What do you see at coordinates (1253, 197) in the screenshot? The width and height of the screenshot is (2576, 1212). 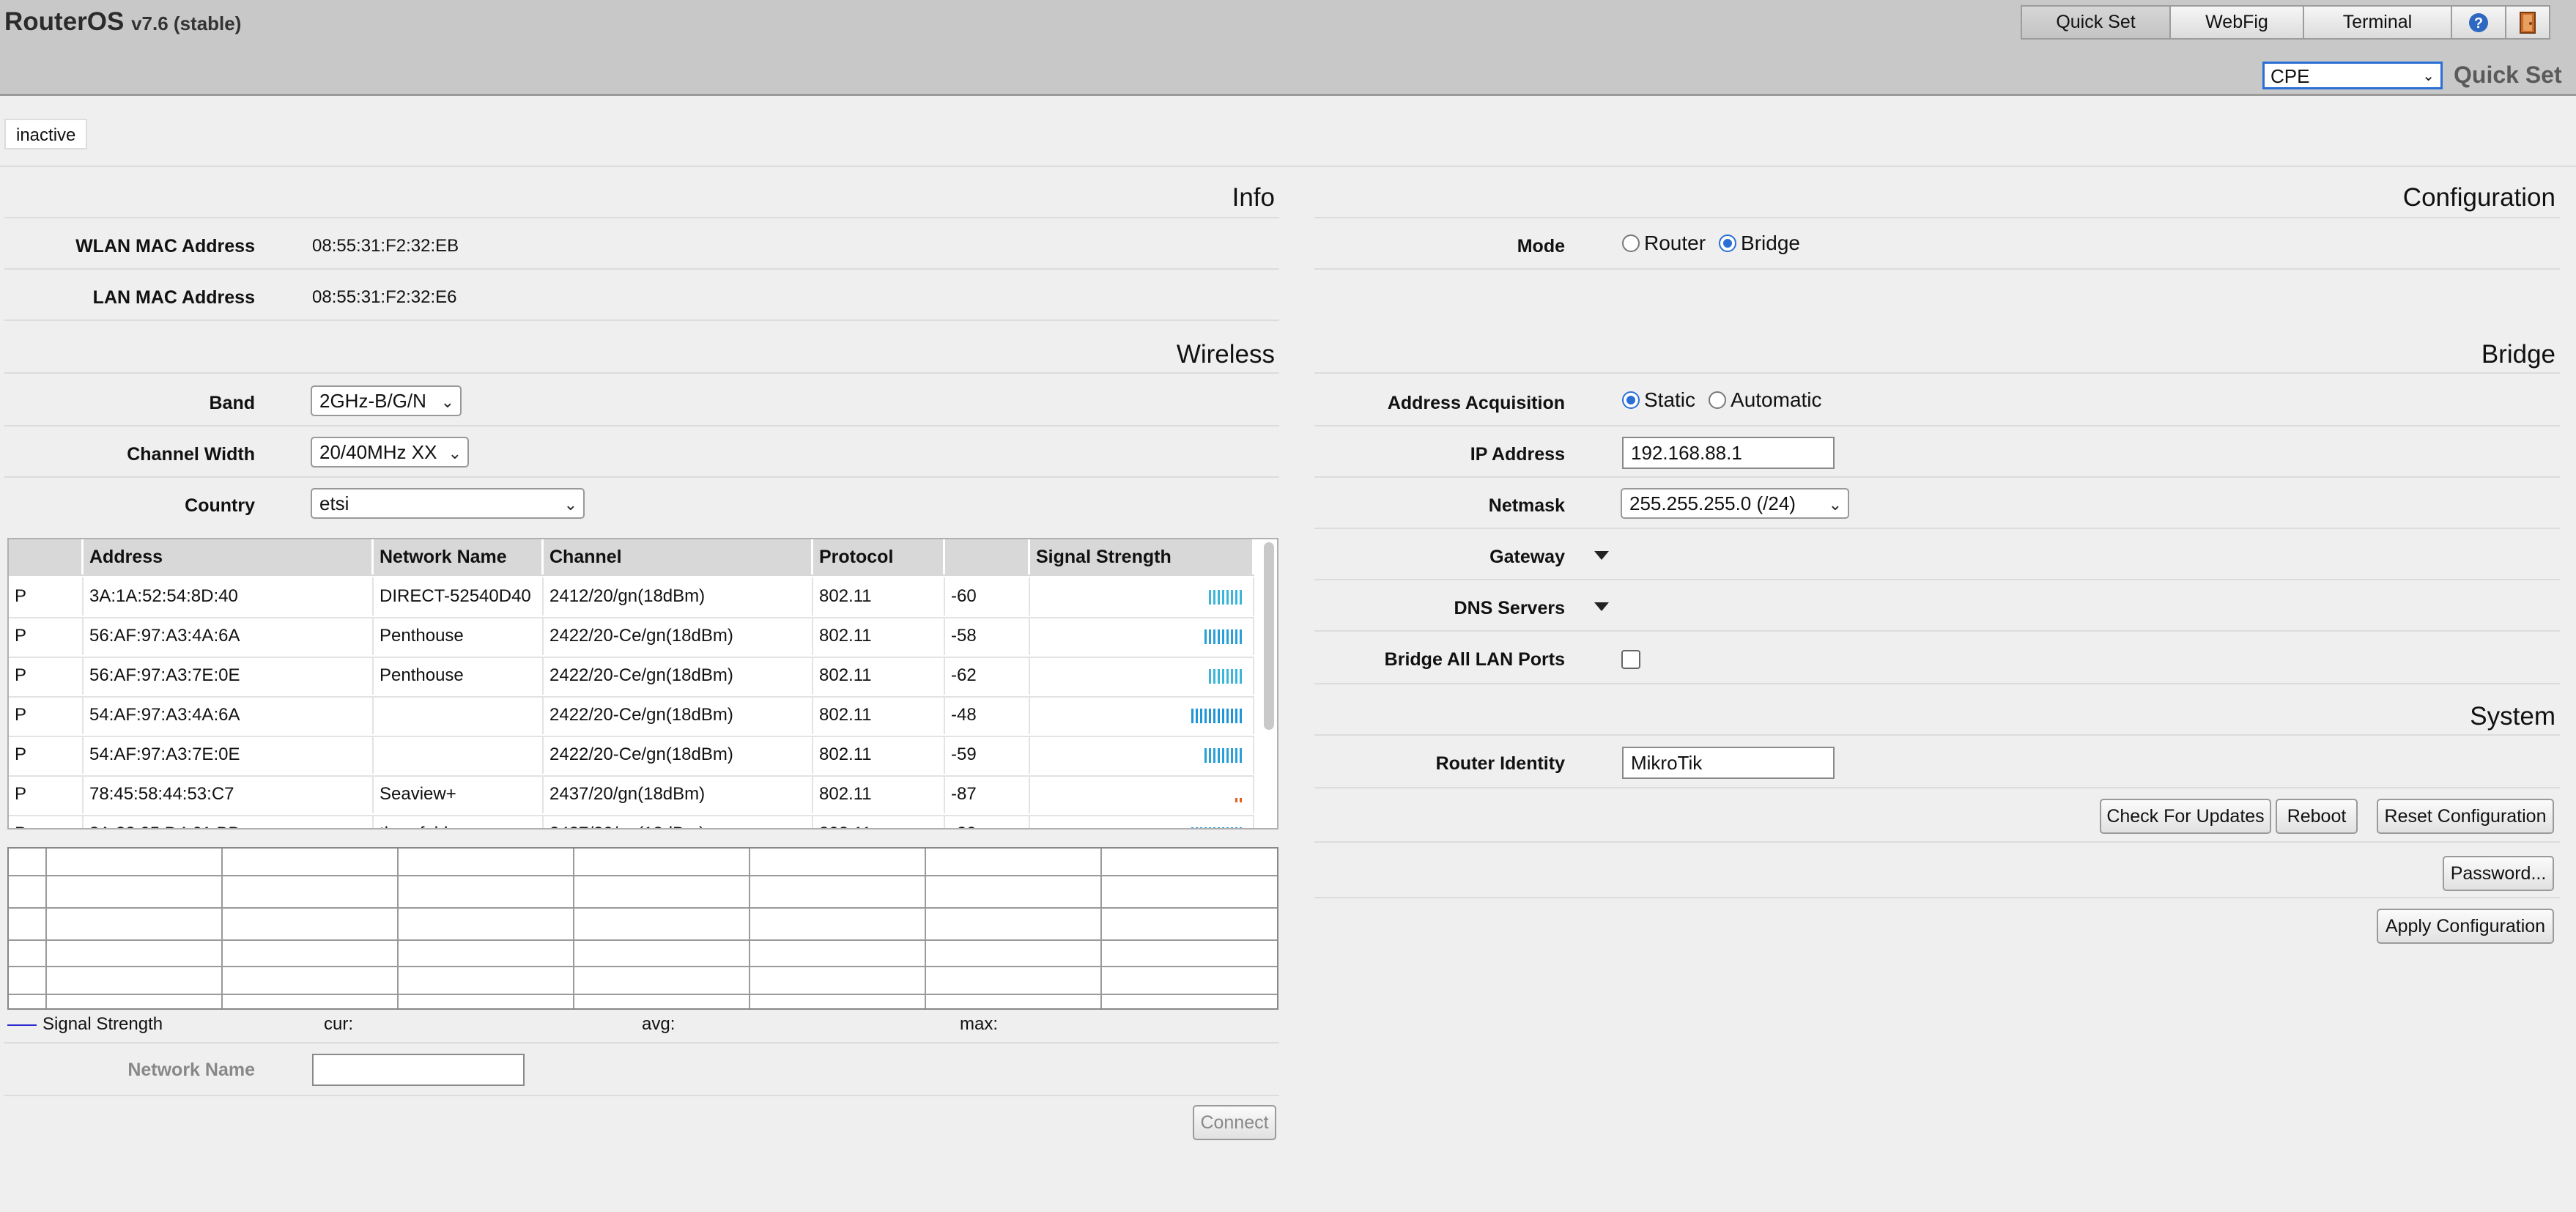 I see `info-section-title: Info` at bounding box center [1253, 197].